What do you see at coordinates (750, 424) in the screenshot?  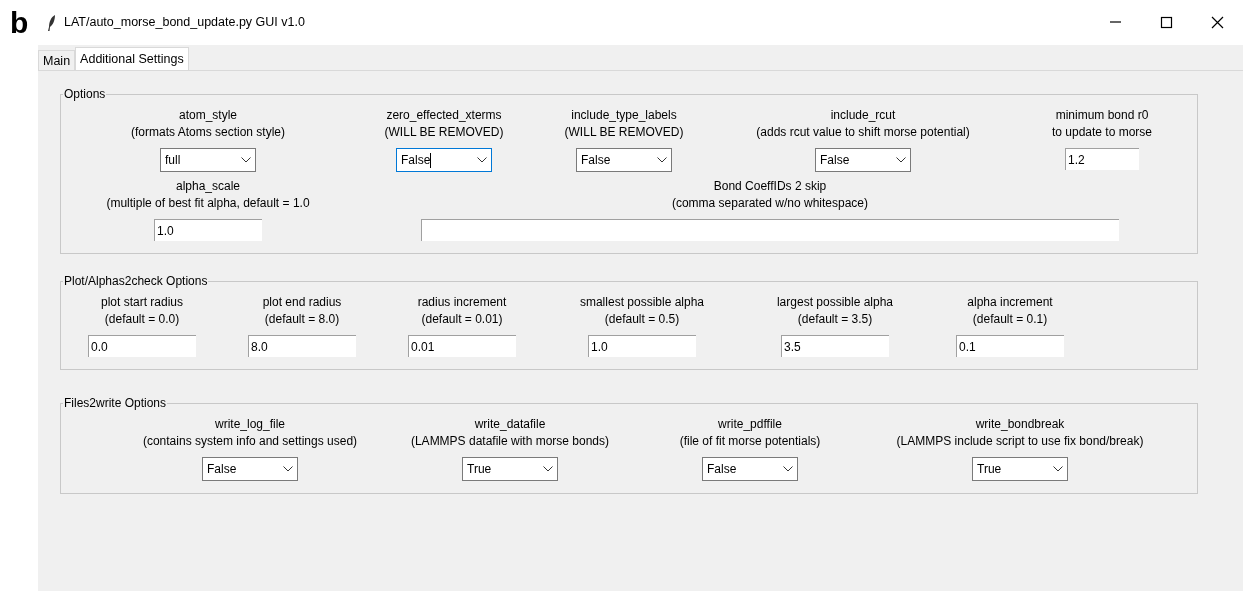 I see `field-label: write_pdffile` at bounding box center [750, 424].